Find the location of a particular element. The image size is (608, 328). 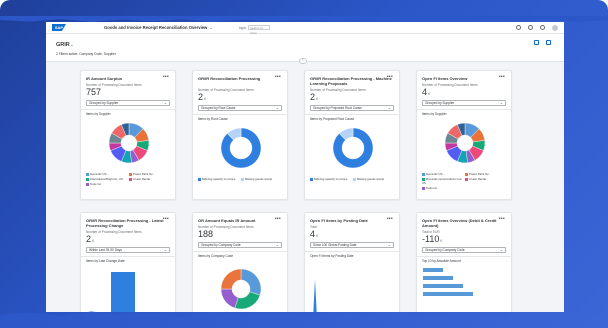

card-title: GR Amount Equals IR Amount is located at coordinates (240, 220).